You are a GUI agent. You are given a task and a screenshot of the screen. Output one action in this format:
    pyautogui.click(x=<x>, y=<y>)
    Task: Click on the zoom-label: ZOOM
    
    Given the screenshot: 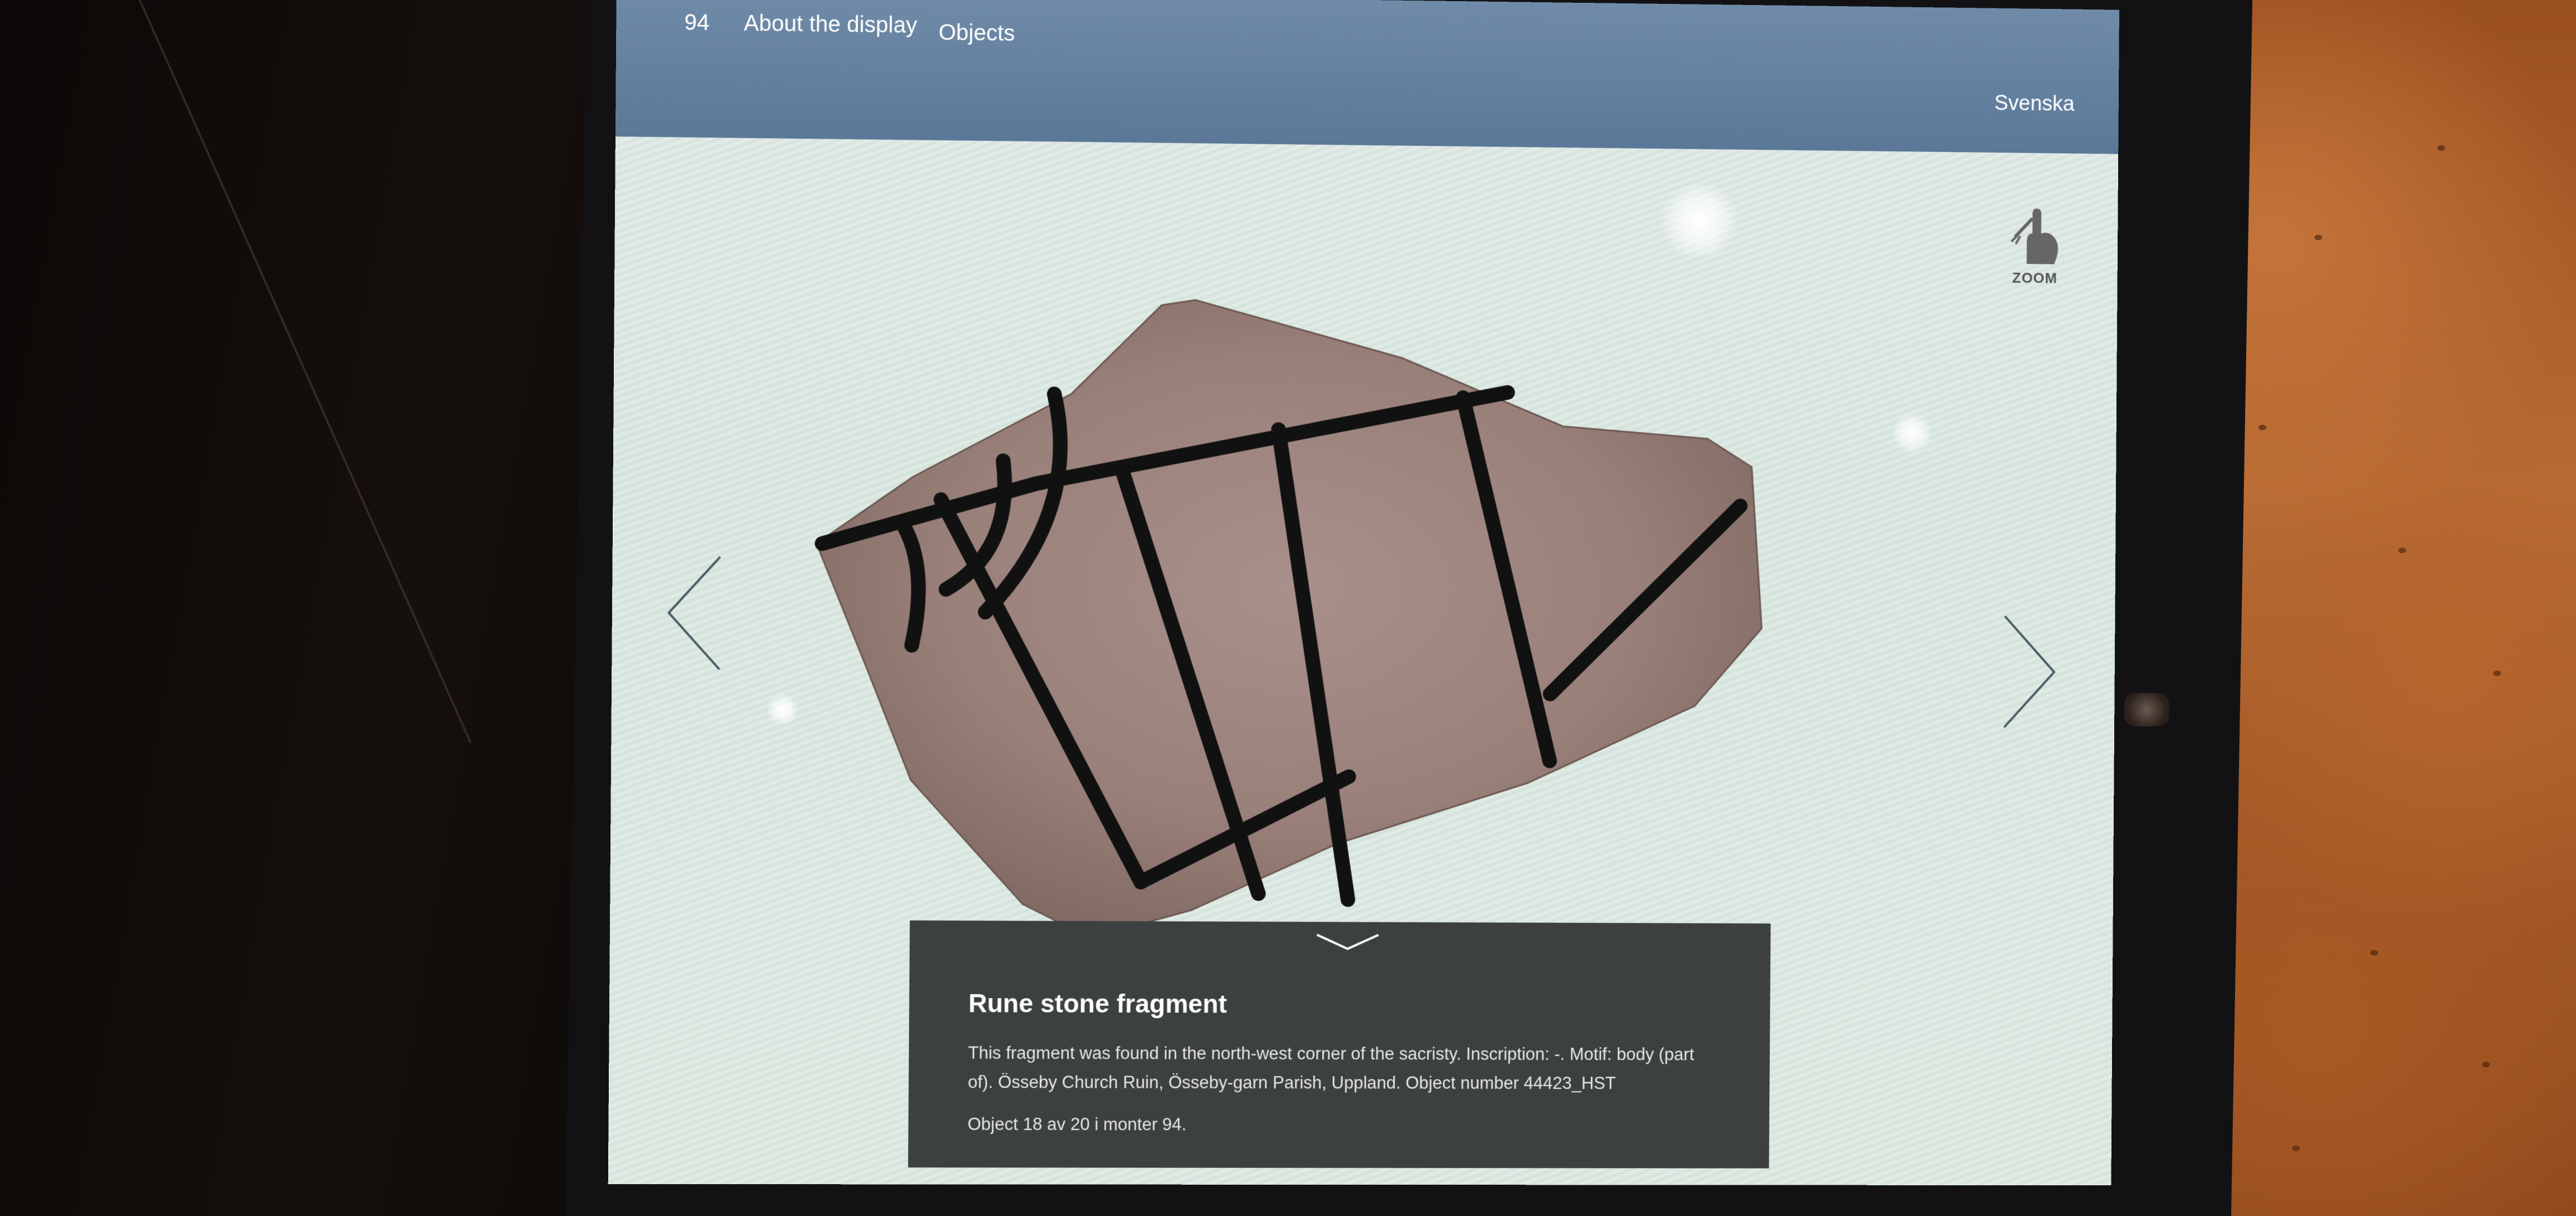 What is the action you would take?
    pyautogui.click(x=2035, y=278)
    